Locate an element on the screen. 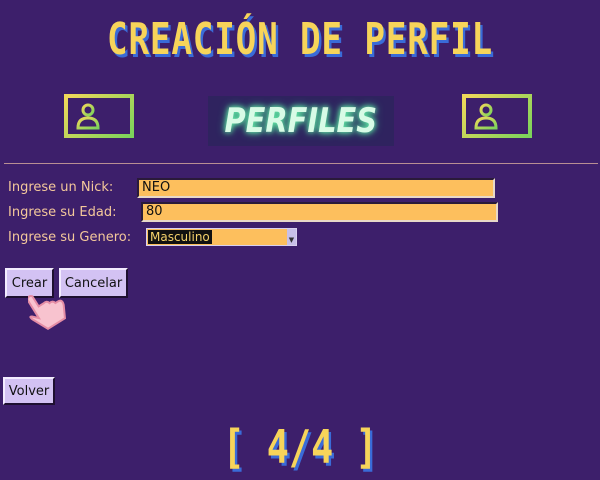  gender-select: Masculino ▼ is located at coordinates (221, 237).